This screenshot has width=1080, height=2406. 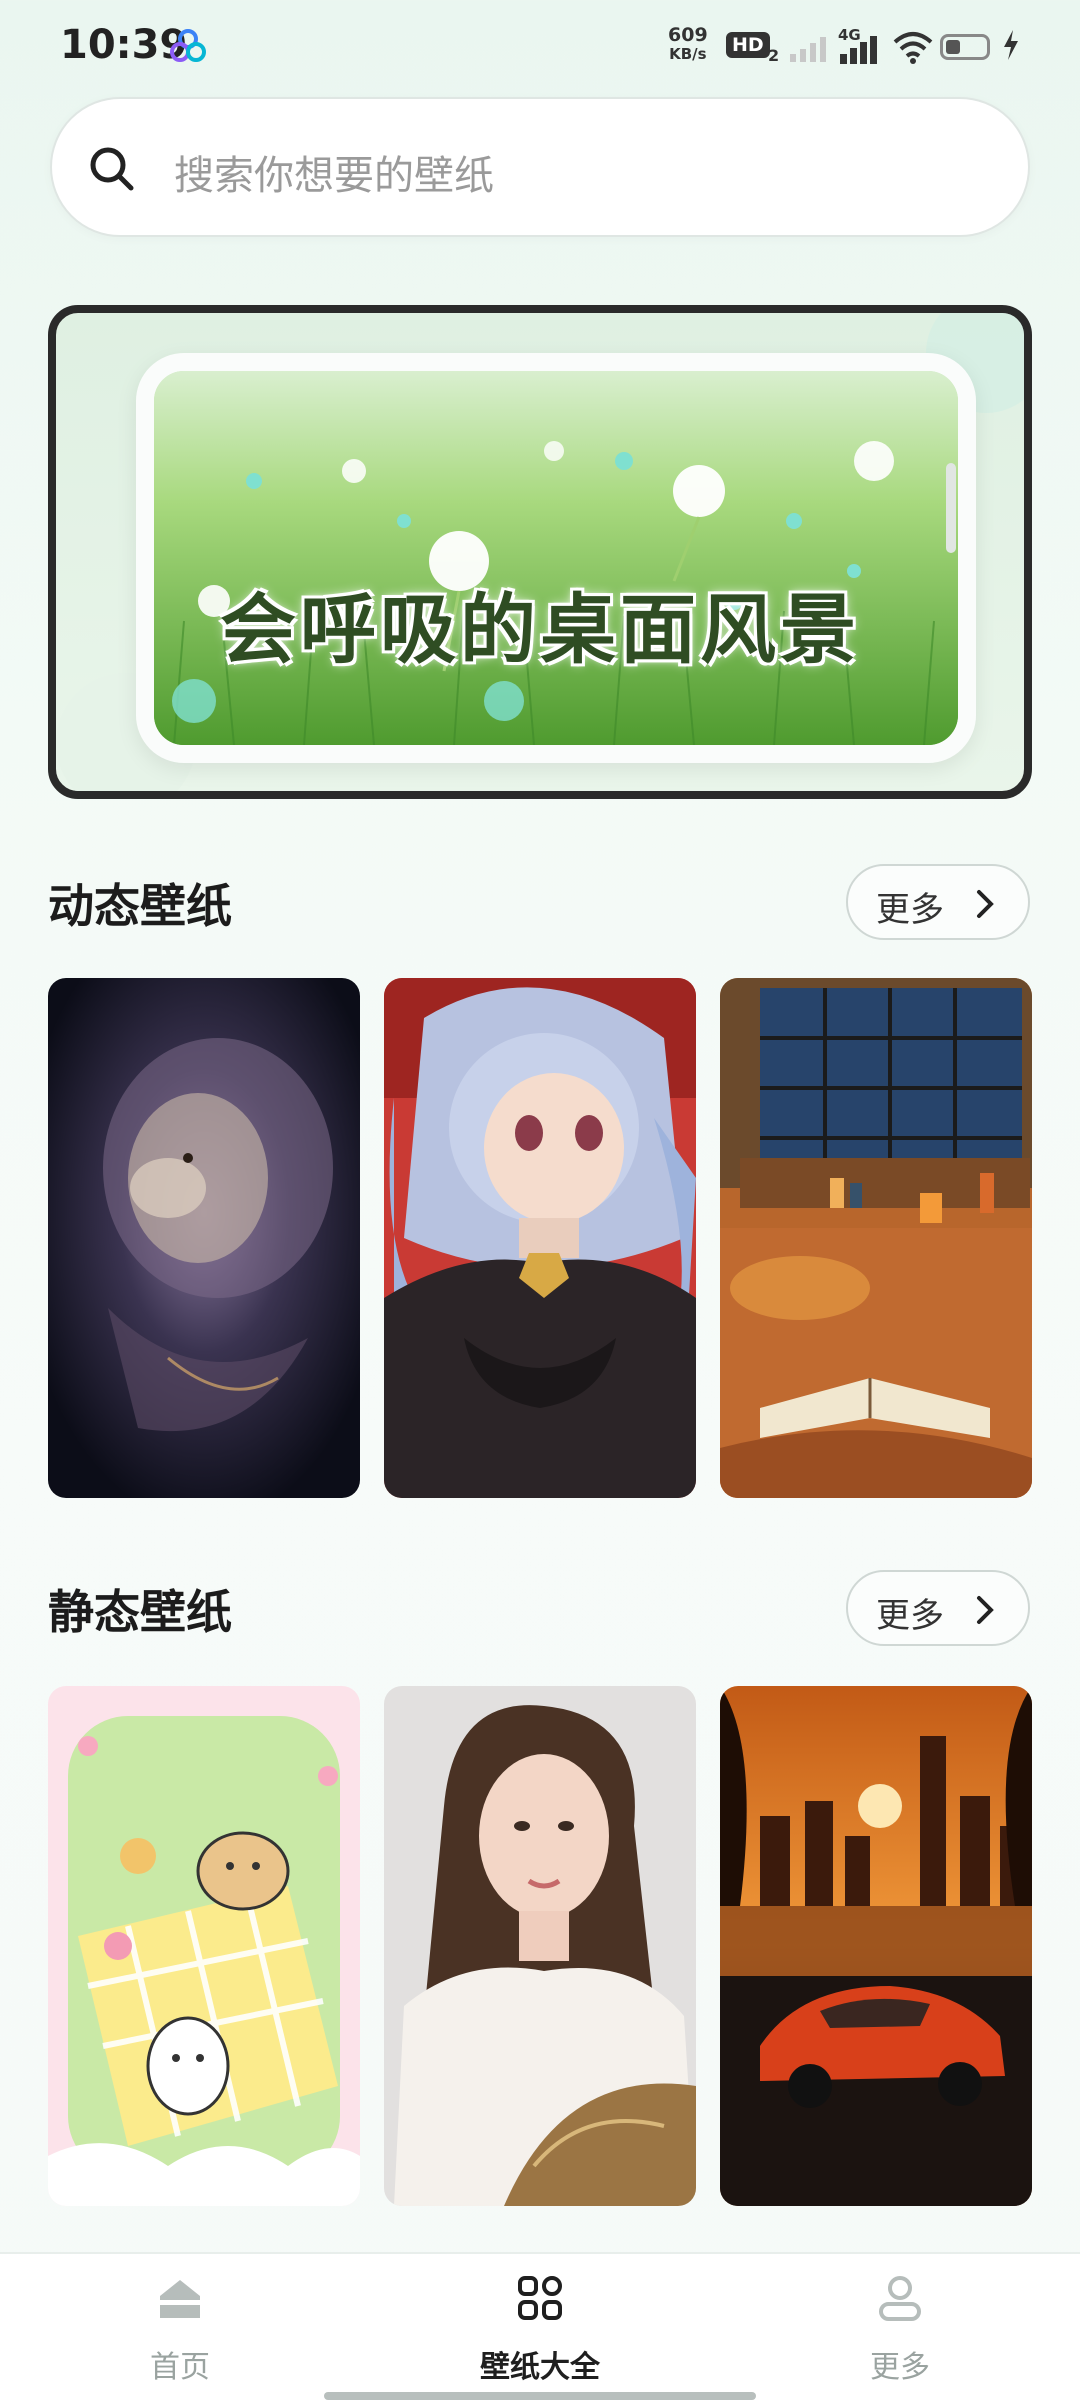 I want to click on grid-icon, so click(x=540, y=2298).